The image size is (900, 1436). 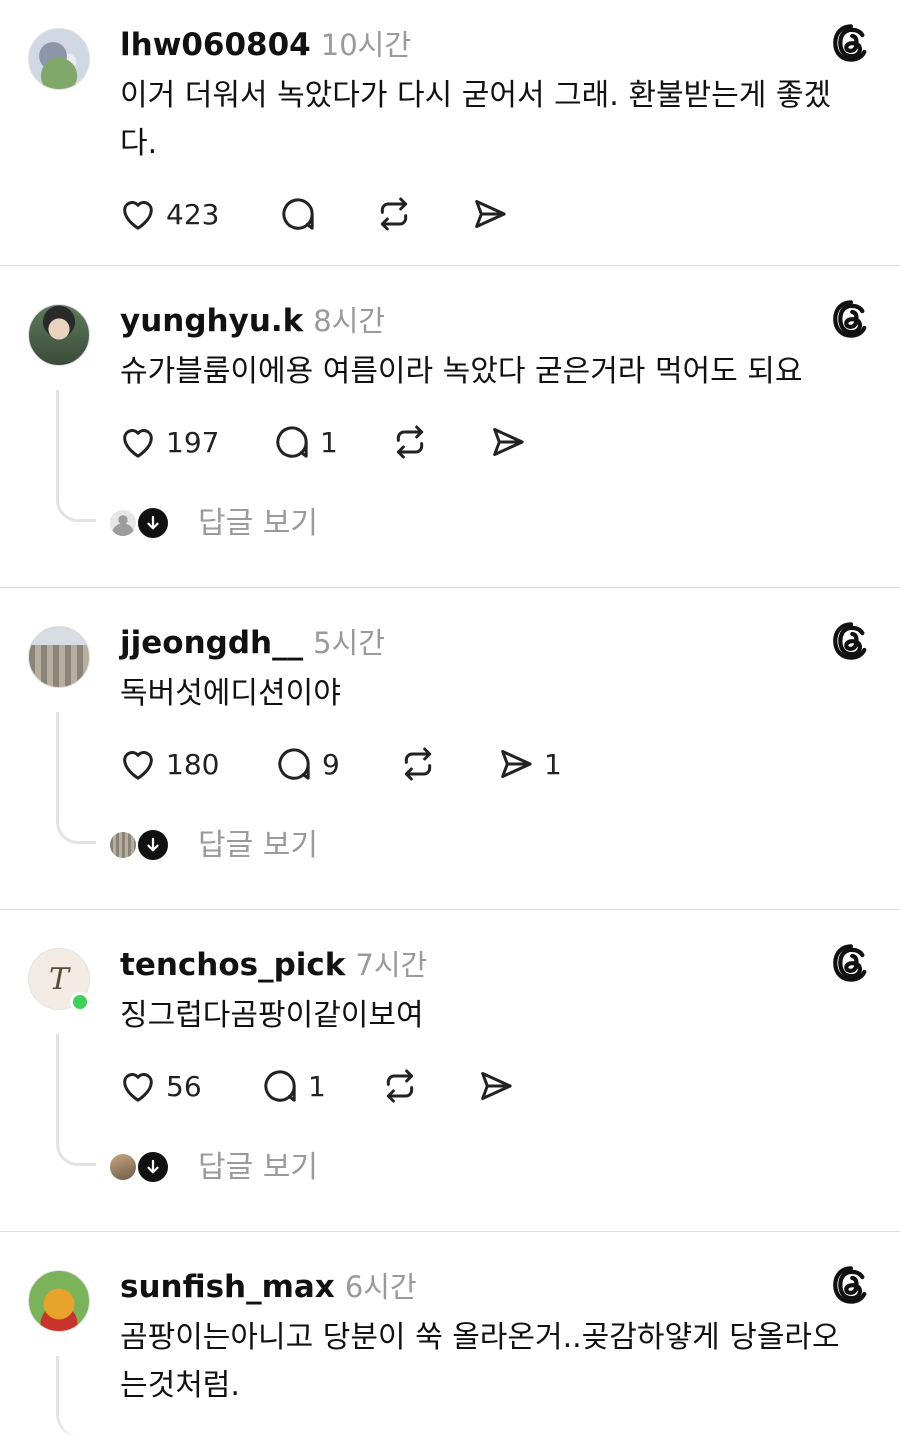 What do you see at coordinates (58, 979) in the screenshot?
I see `avatar-letter: T` at bounding box center [58, 979].